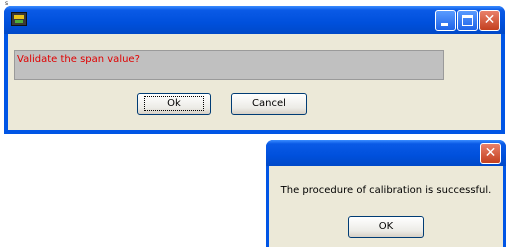  I want to click on message-field: Validate the span value?, so click(229, 65).